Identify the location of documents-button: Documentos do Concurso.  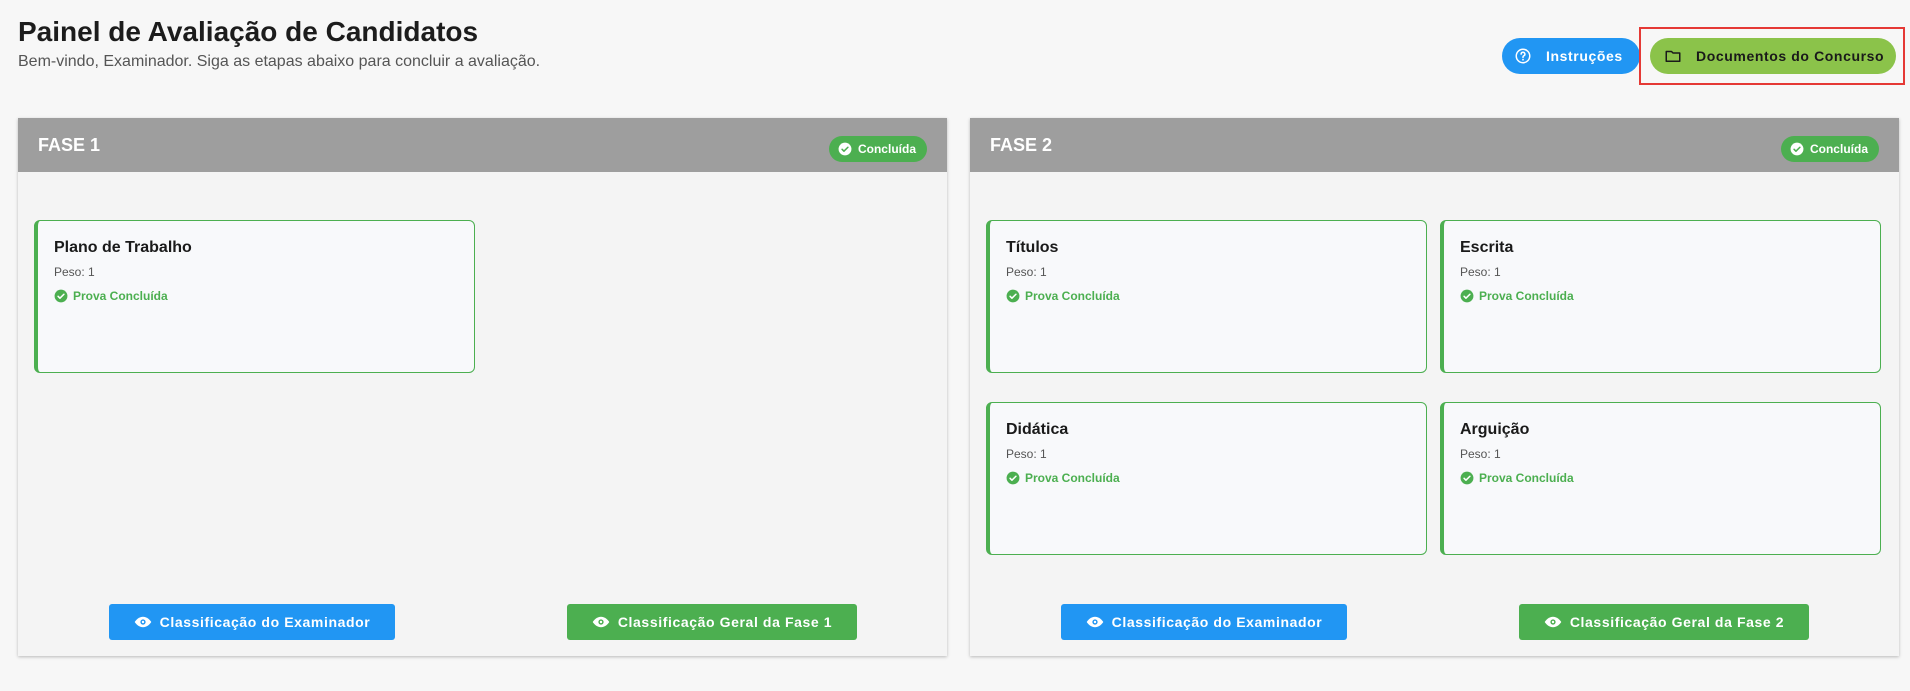
(1773, 56).